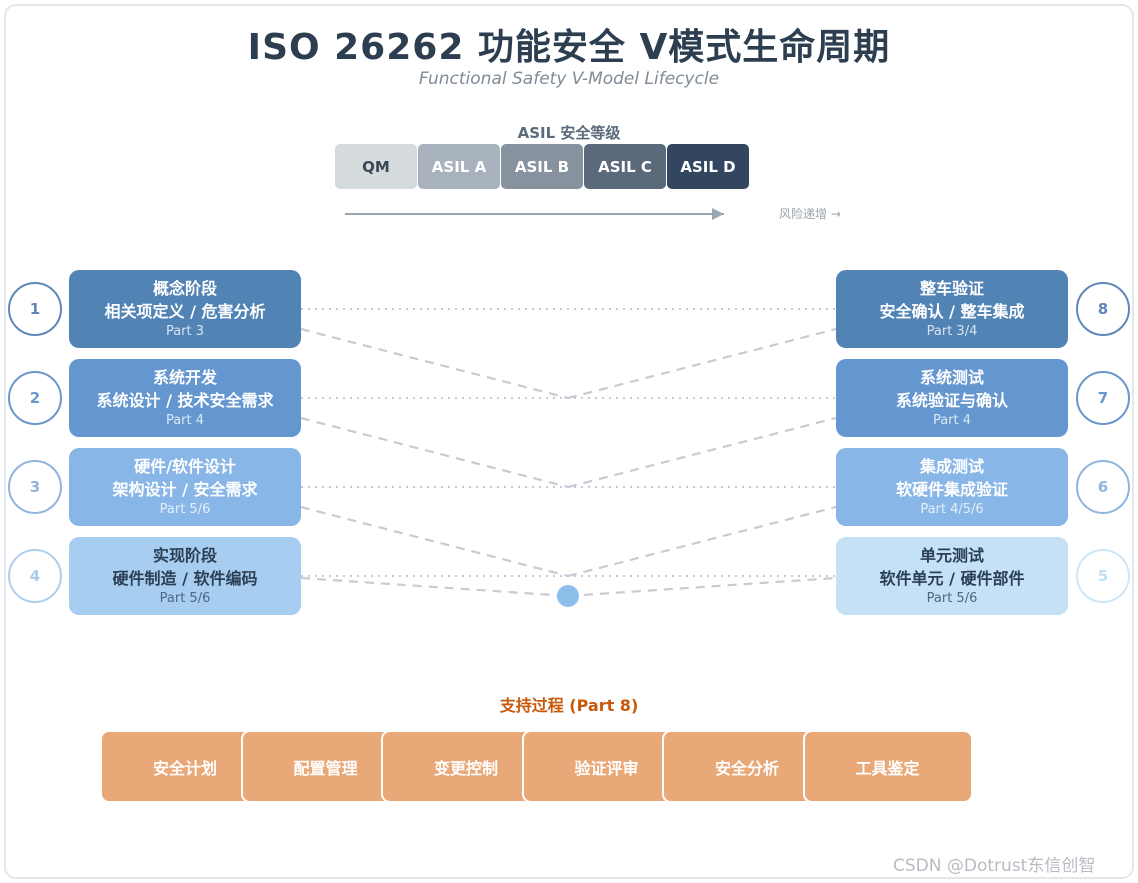 This screenshot has height=883, width=1138. Describe the element at coordinates (952, 311) in the screenshot. I see `phase-line2: 安全确认 / 整车集成` at that location.